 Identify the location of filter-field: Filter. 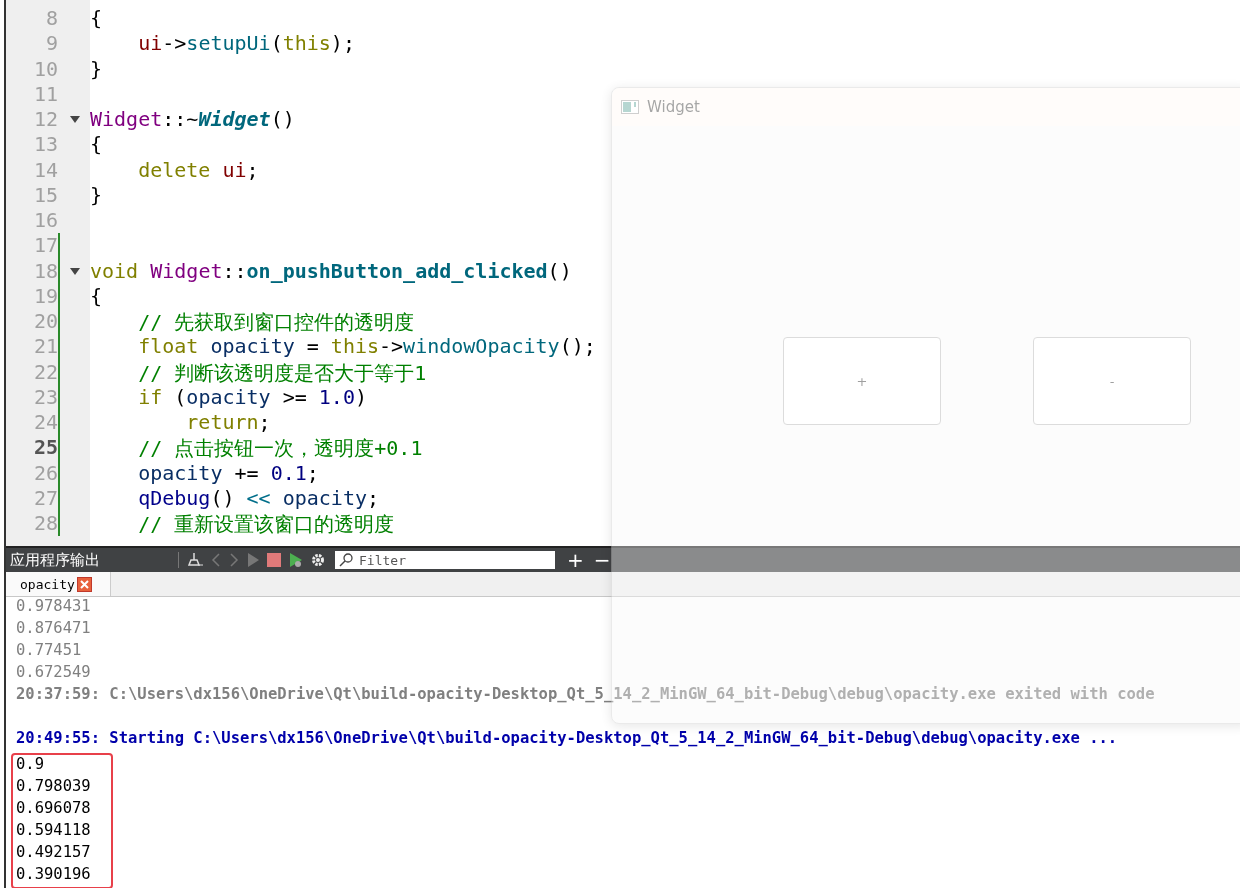
(445, 560).